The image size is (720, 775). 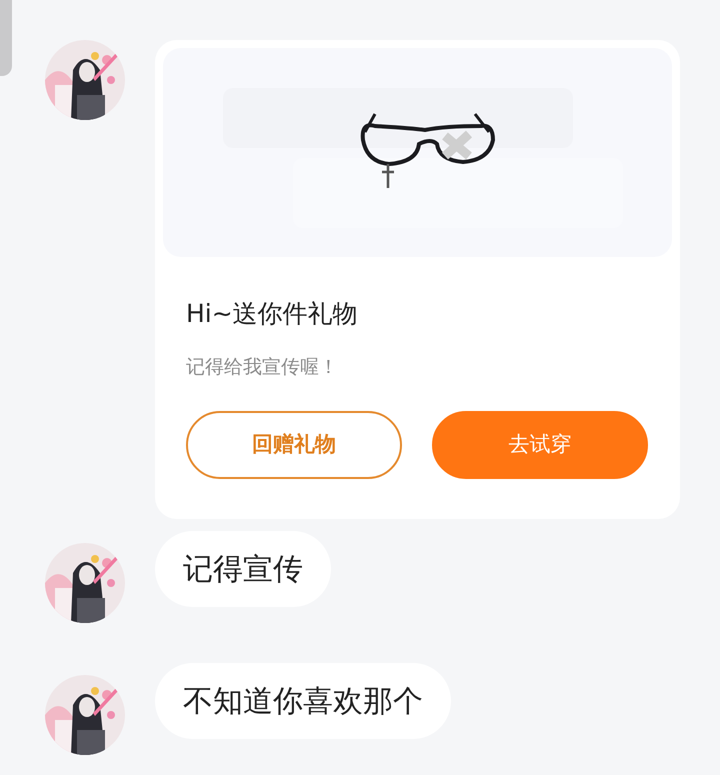 What do you see at coordinates (272, 314) in the screenshot?
I see `card-title: Hi~送你件礼物` at bounding box center [272, 314].